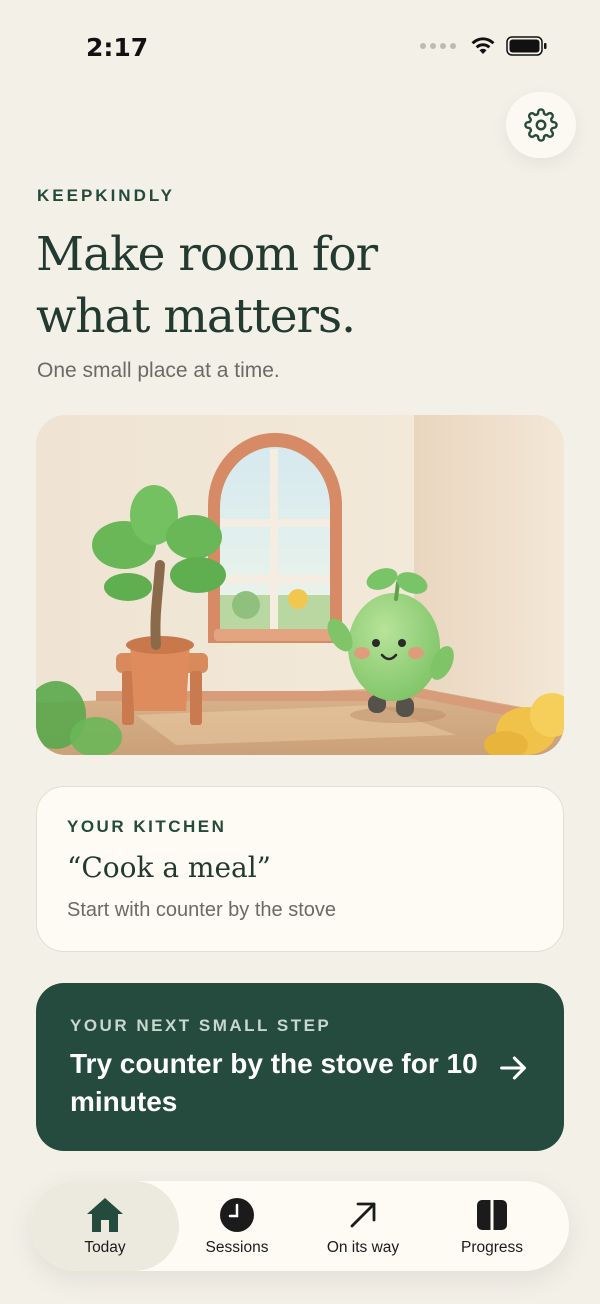  I want to click on room-label: YOUR KITCHEN, so click(147, 826).